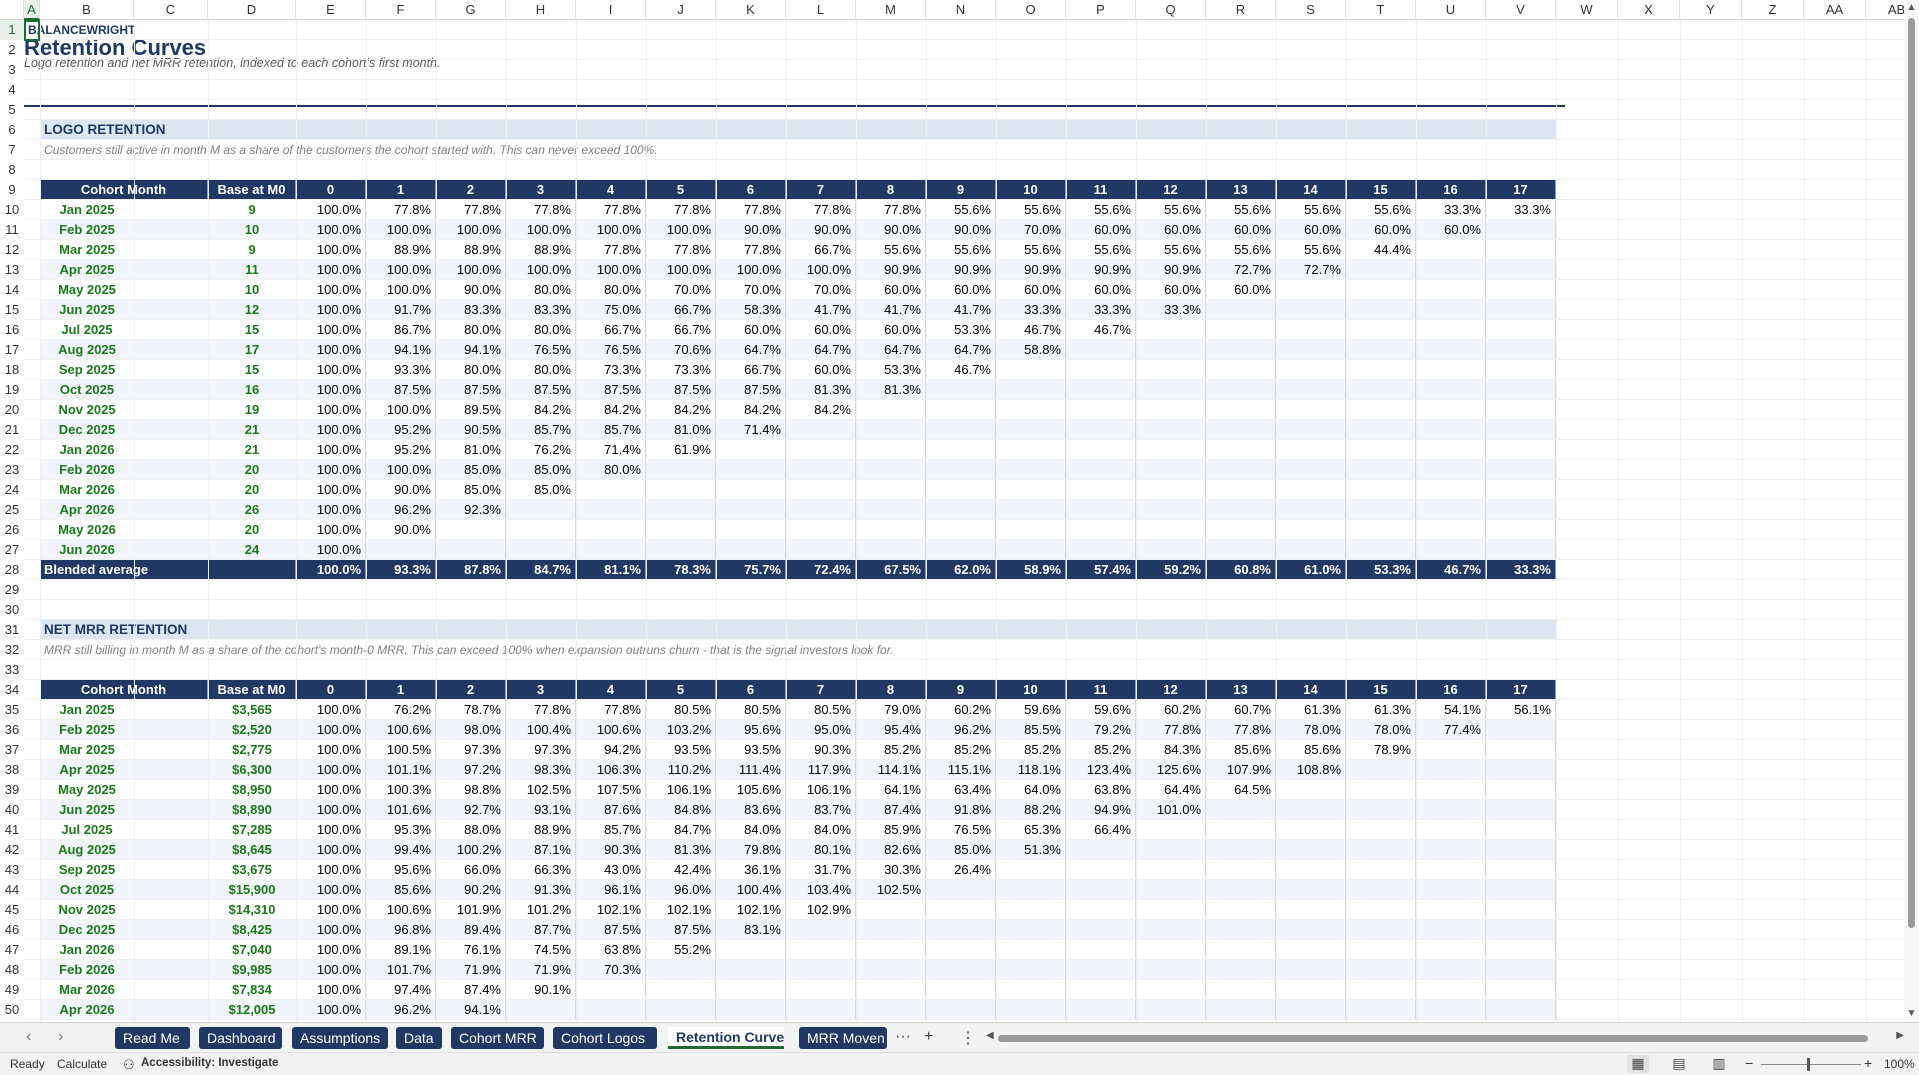  I want to click on cohort-month-cell: Feb 2025, so click(87, 230).